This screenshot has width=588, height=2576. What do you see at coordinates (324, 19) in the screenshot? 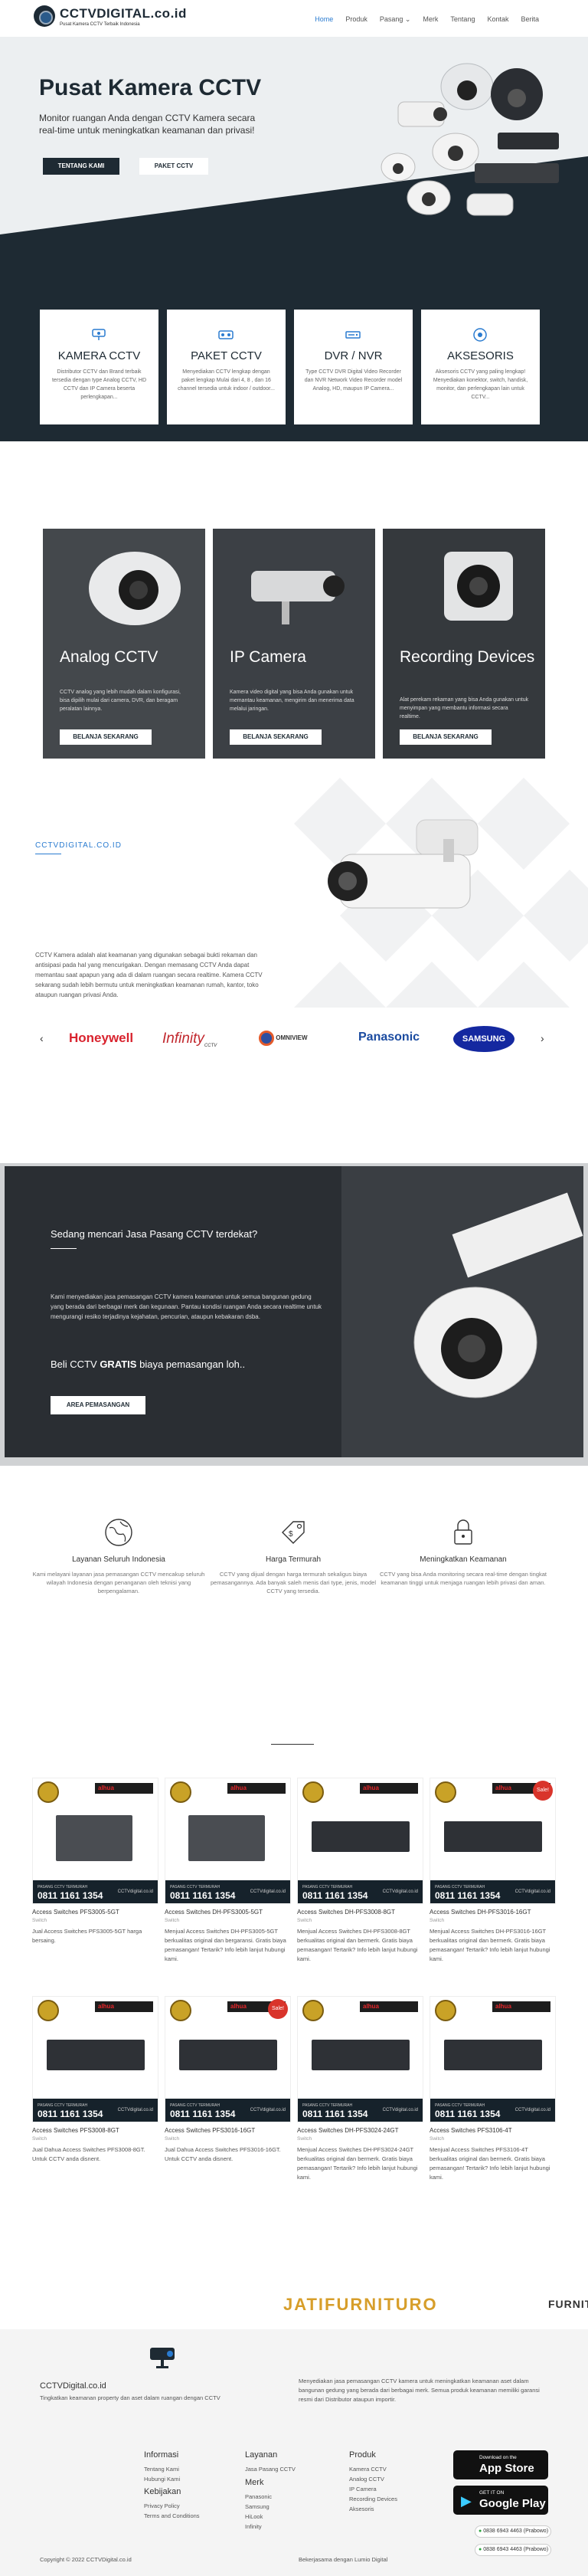
I see `nav-home: Home` at bounding box center [324, 19].